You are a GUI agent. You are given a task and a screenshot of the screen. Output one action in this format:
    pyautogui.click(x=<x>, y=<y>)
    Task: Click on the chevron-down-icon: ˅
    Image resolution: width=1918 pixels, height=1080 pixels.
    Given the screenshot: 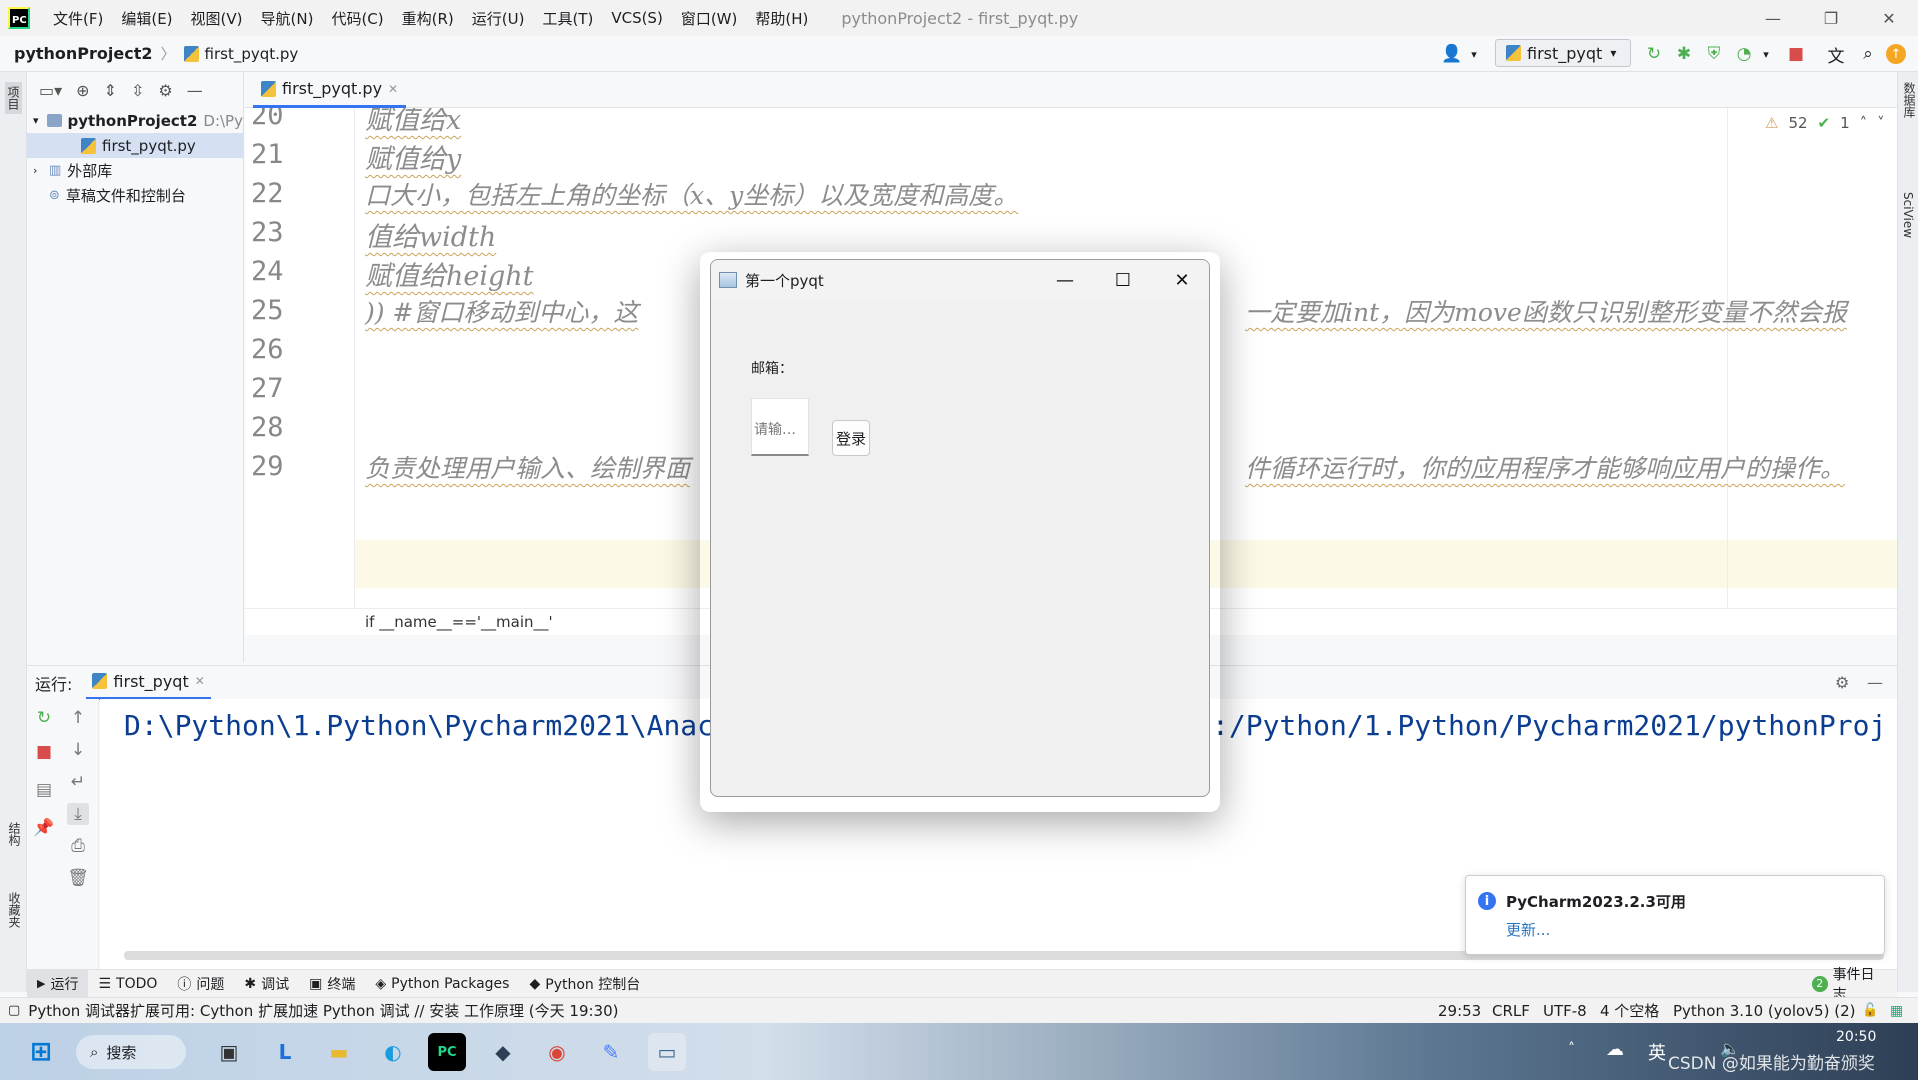 What is the action you would take?
    pyautogui.click(x=1881, y=123)
    